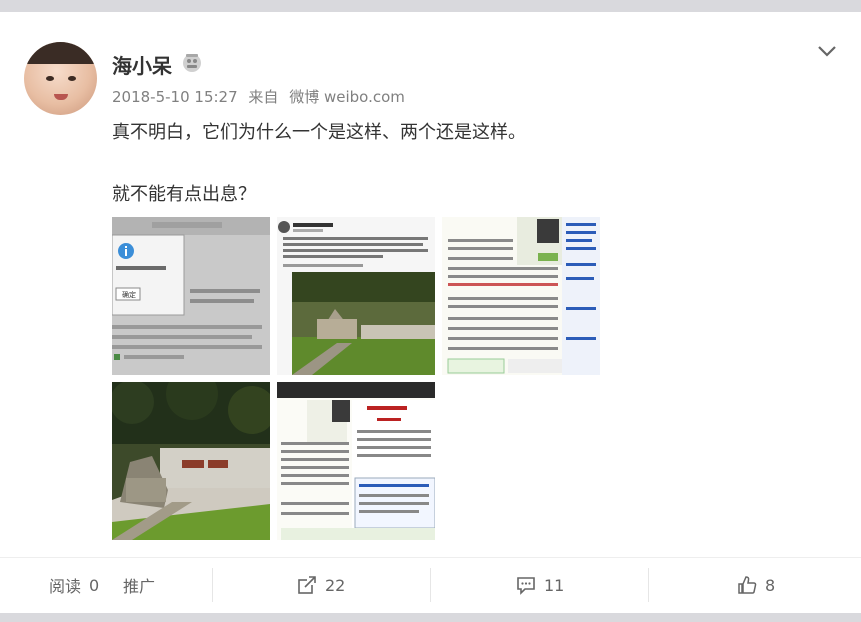 The width and height of the screenshot is (861, 622). What do you see at coordinates (72, 78) in the screenshot?
I see `avatar-eye-right` at bounding box center [72, 78].